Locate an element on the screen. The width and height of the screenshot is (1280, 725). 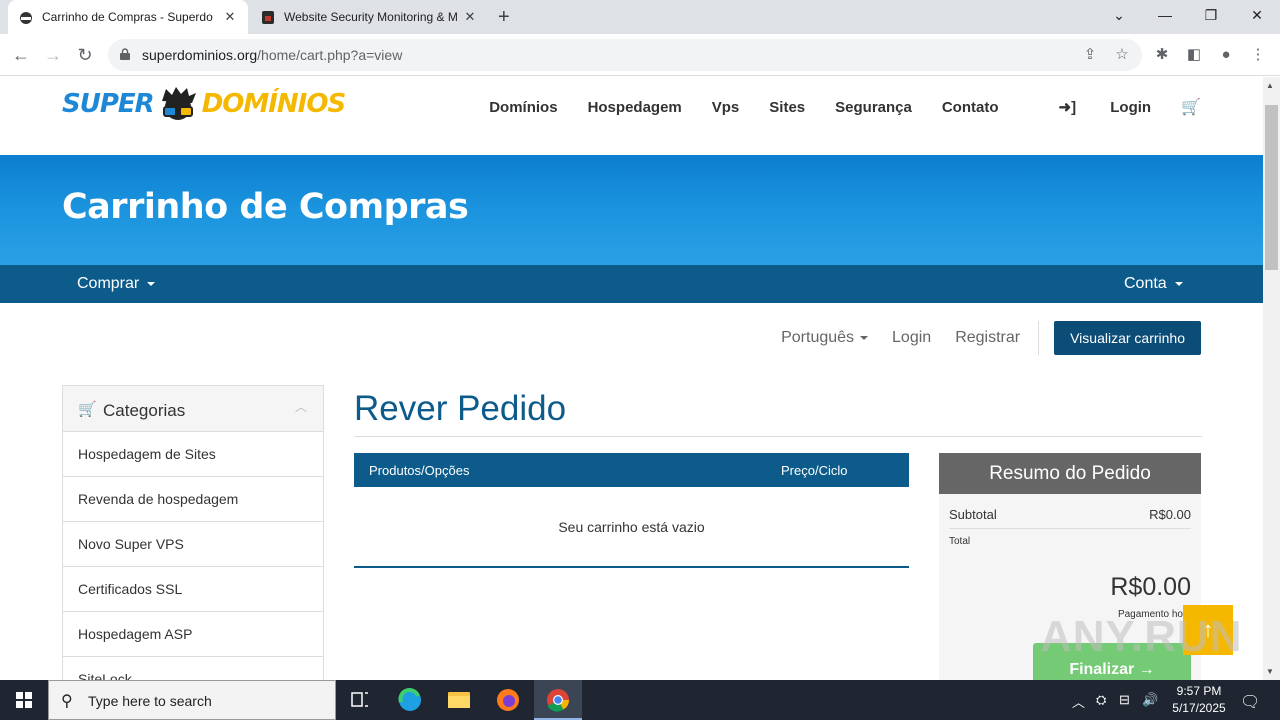
folder-glyph is located at coordinates (459, 700).